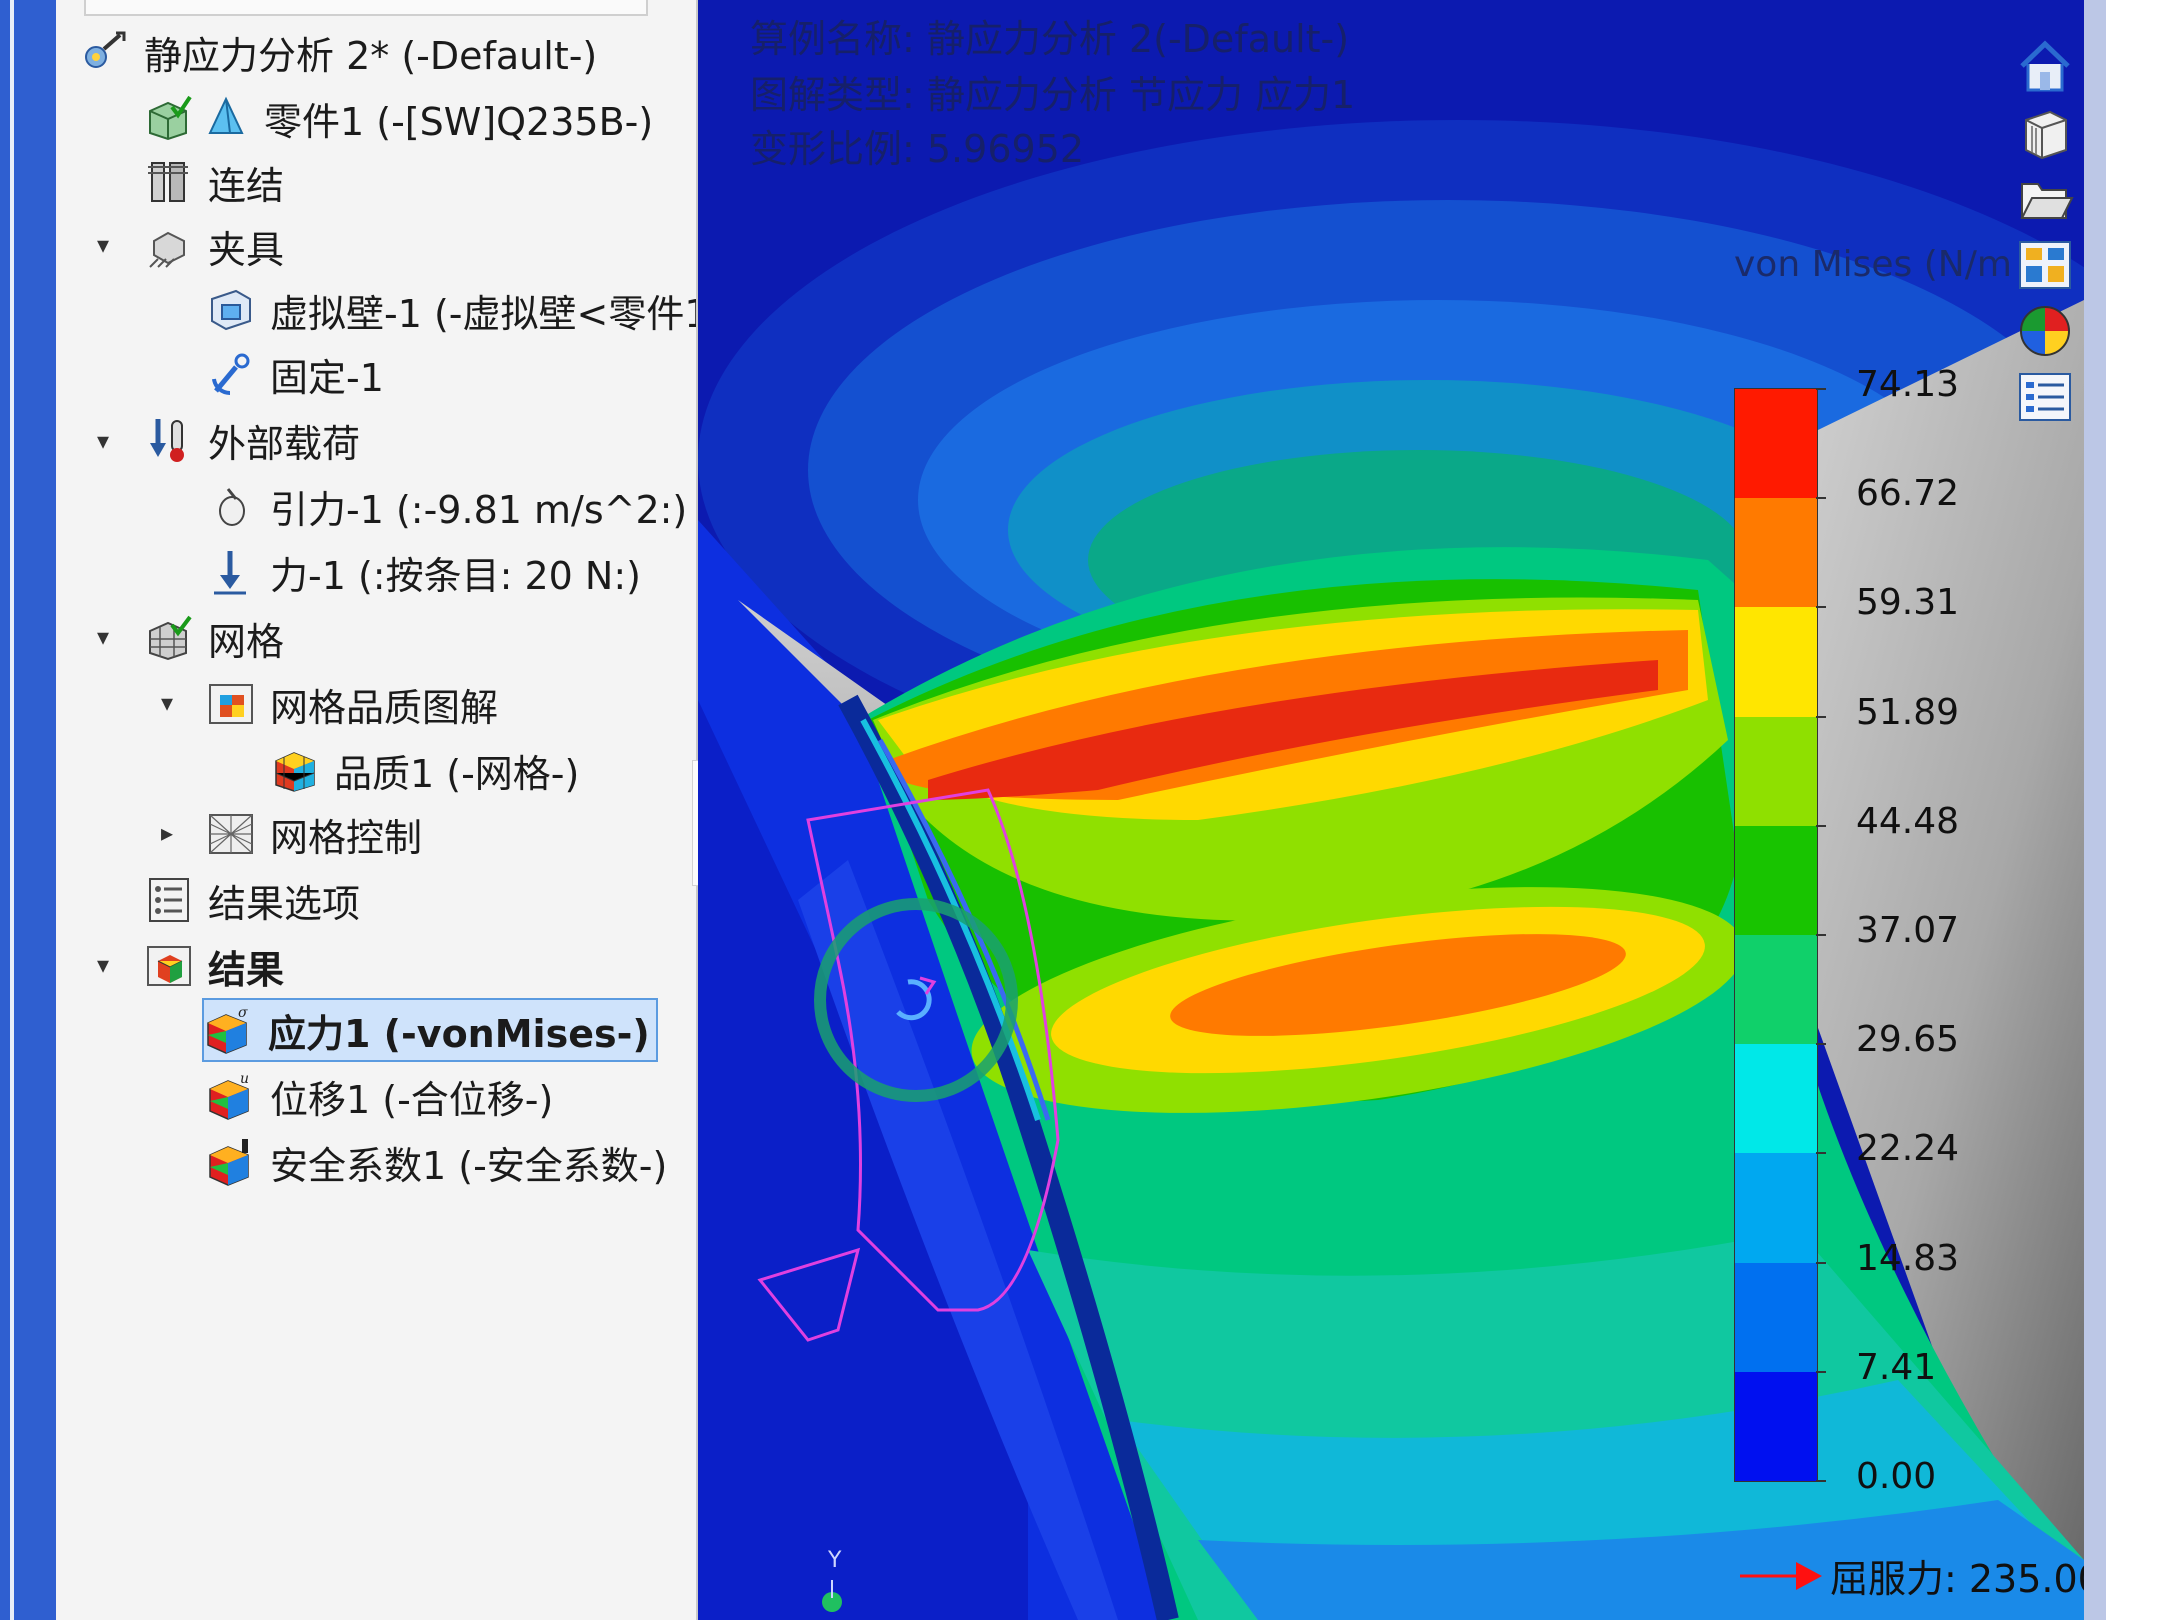 The width and height of the screenshot is (2164, 1620). What do you see at coordinates (457, 773) in the screenshot?
I see `tree-item-label: 品质1 (-网格-)` at bounding box center [457, 773].